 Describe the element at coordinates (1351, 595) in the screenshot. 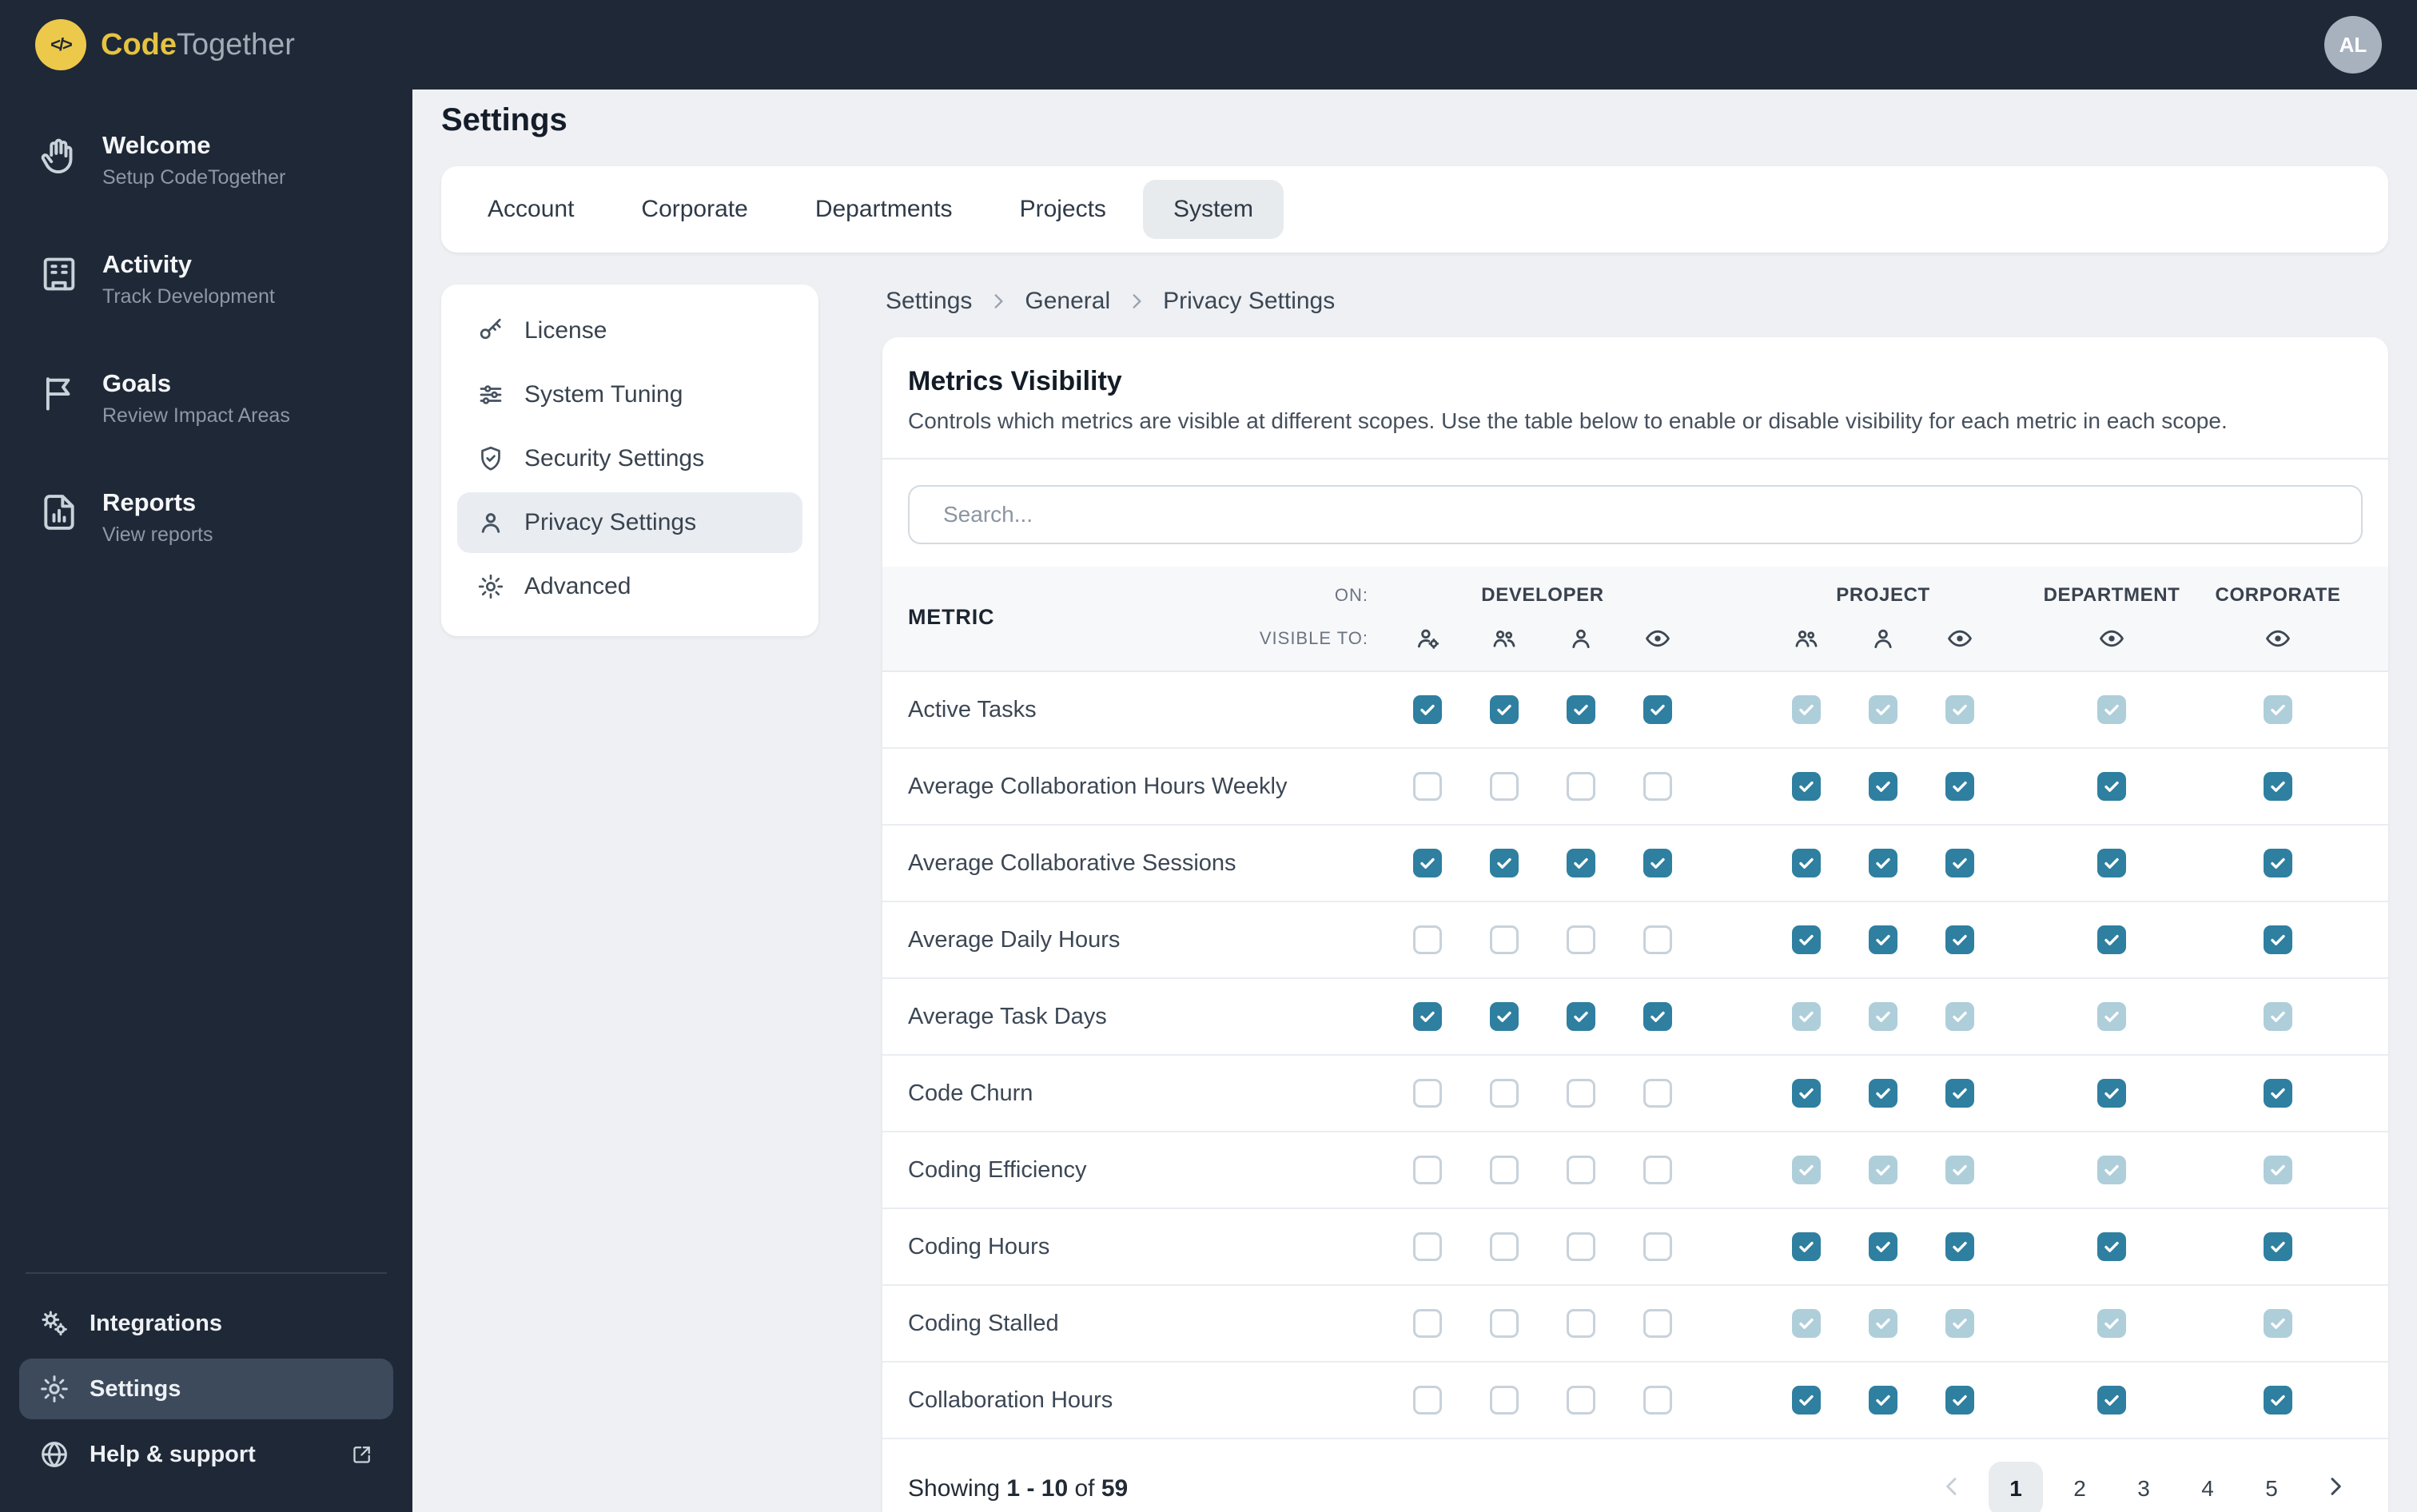

I see `on-label: ON:` at that location.